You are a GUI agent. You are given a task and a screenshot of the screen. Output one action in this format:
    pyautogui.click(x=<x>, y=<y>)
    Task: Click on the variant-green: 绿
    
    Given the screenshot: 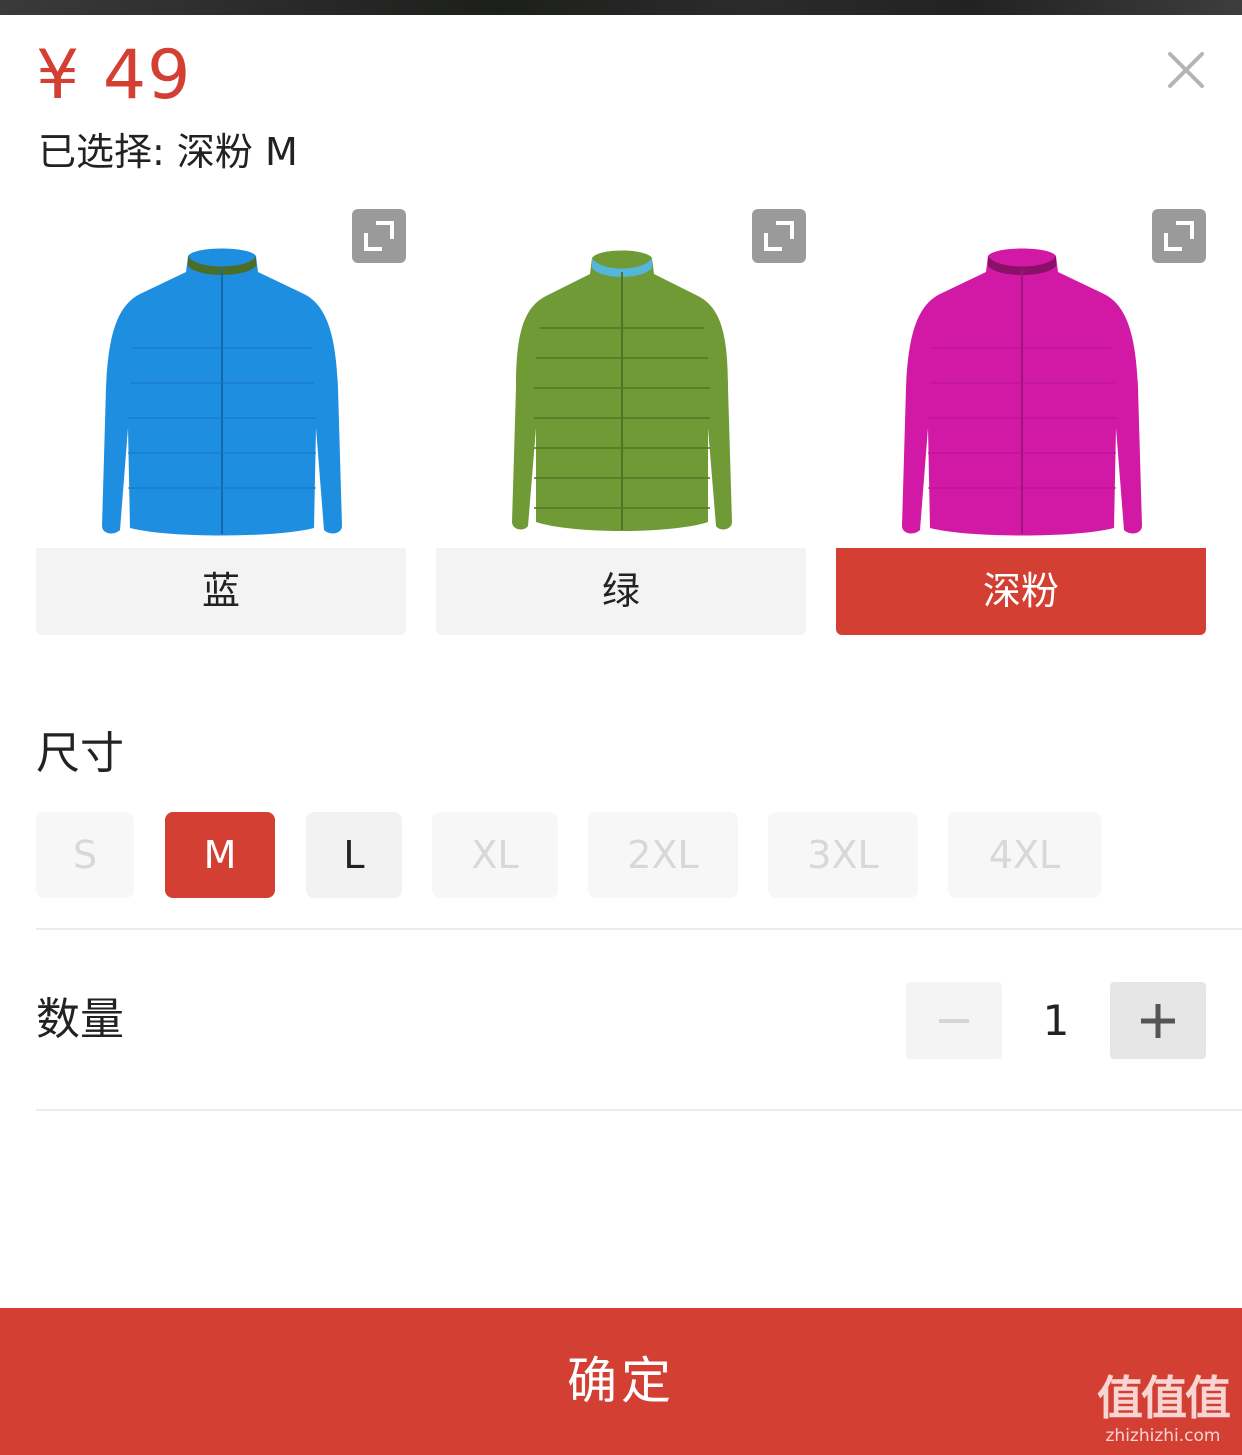 What is the action you would take?
    pyautogui.click(x=621, y=421)
    